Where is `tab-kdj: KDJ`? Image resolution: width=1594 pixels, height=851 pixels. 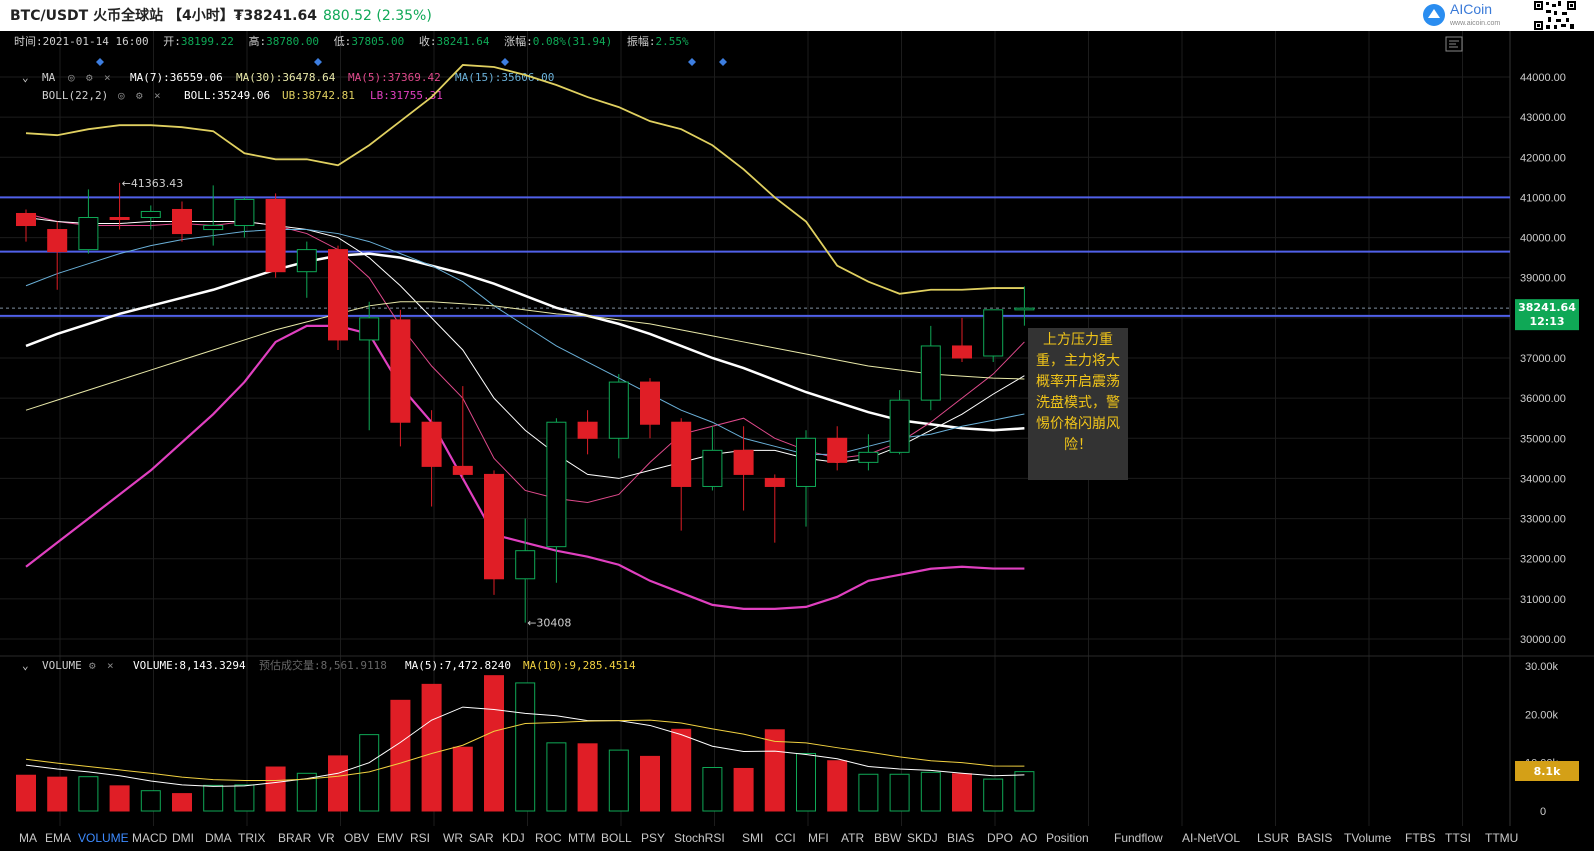 tab-kdj: KDJ is located at coordinates (513, 838).